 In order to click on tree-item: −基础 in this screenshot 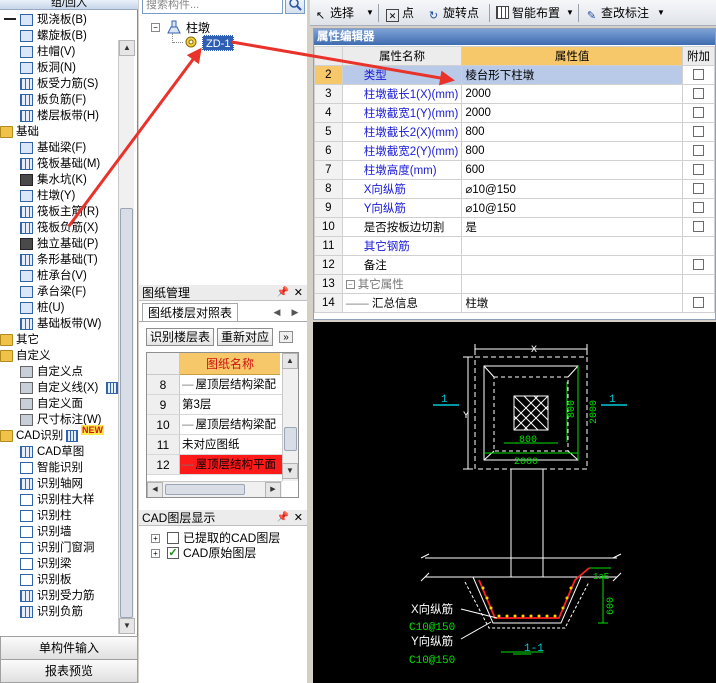, I will do `click(59, 132)`.